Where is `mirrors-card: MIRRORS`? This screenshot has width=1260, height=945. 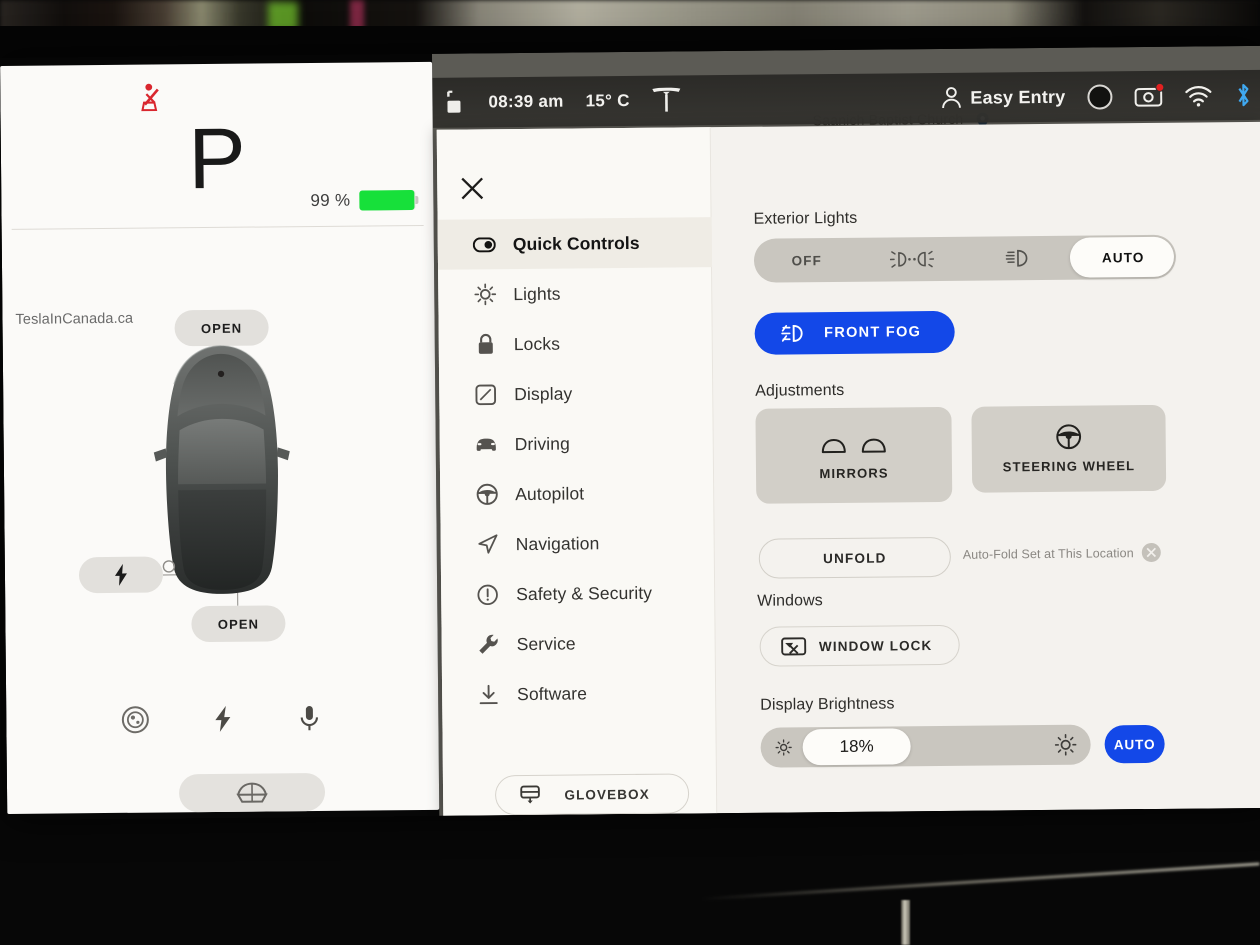 mirrors-card: MIRRORS is located at coordinates (854, 455).